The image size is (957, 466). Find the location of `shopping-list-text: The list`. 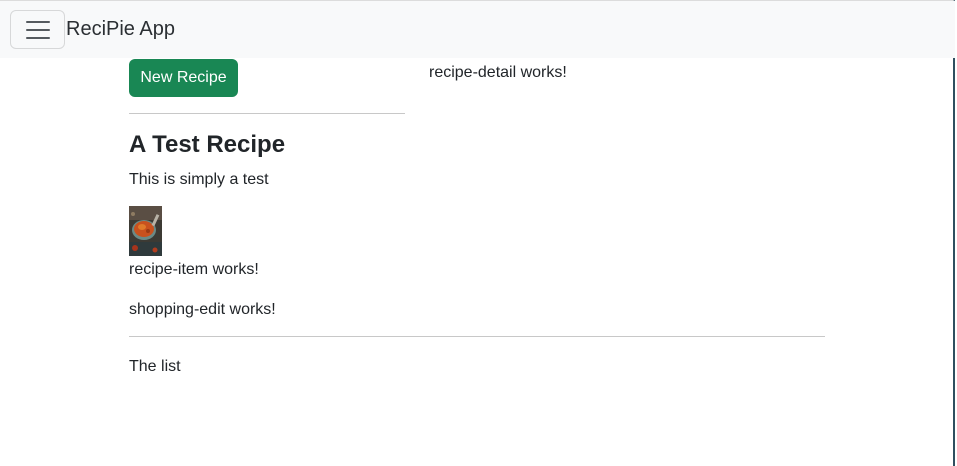

shopping-list-text: The list is located at coordinates (155, 366).